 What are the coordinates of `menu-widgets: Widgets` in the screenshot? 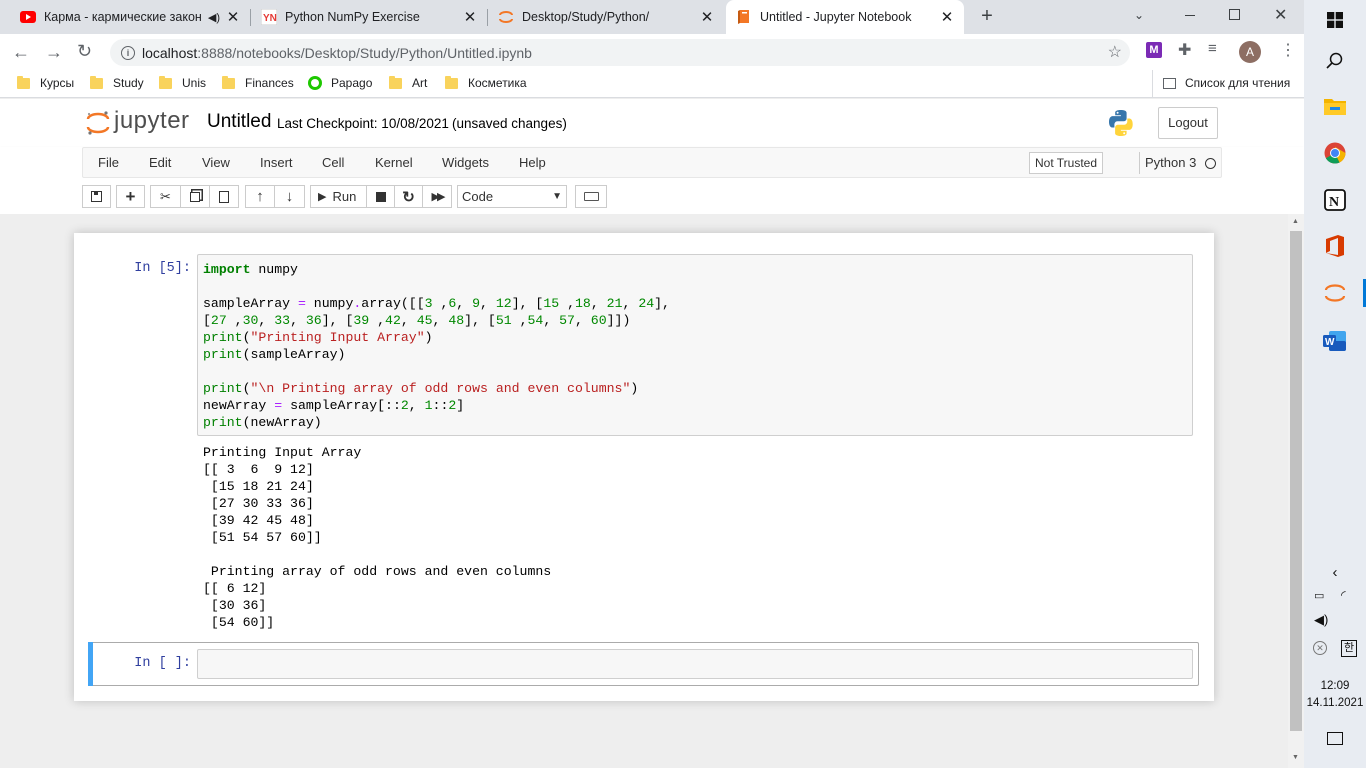 It's located at (465, 162).